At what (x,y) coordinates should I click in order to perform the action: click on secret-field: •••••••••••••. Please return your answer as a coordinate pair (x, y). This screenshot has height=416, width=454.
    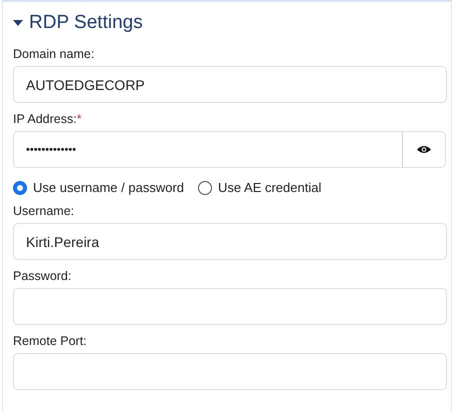
    Looking at the image, I should click on (208, 149).